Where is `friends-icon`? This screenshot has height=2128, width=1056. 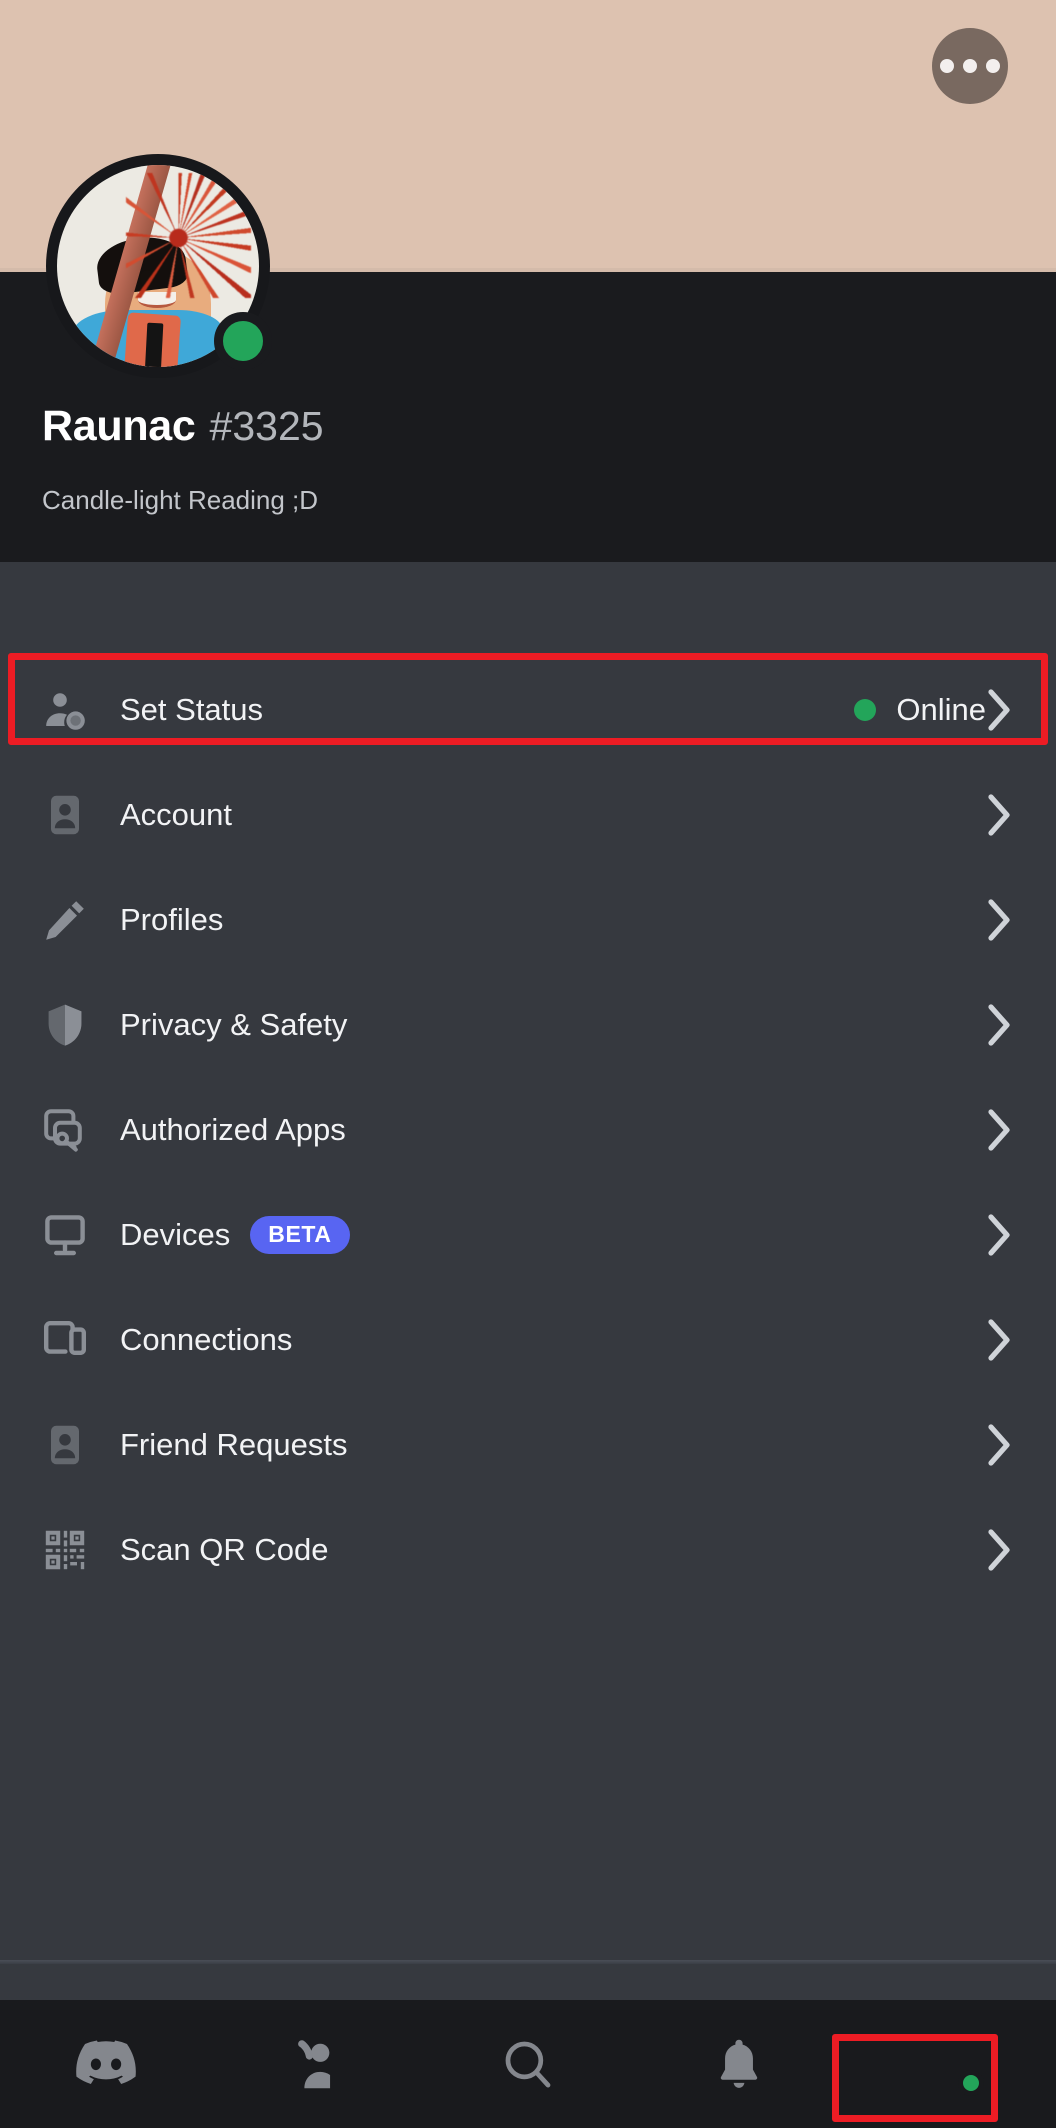 friends-icon is located at coordinates (317, 2064).